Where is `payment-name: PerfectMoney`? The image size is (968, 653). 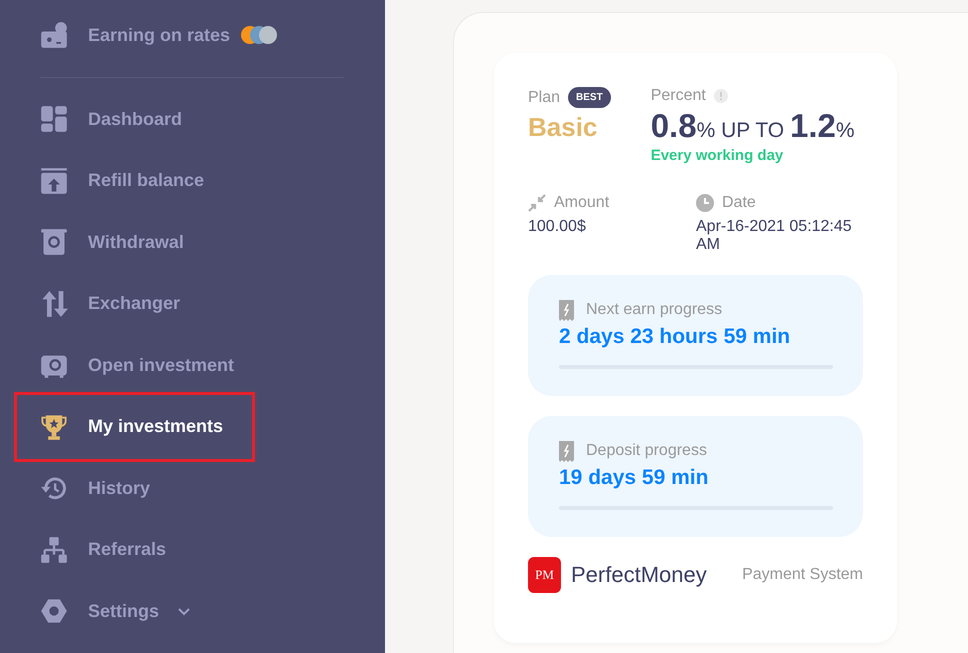 payment-name: PerfectMoney is located at coordinates (639, 575).